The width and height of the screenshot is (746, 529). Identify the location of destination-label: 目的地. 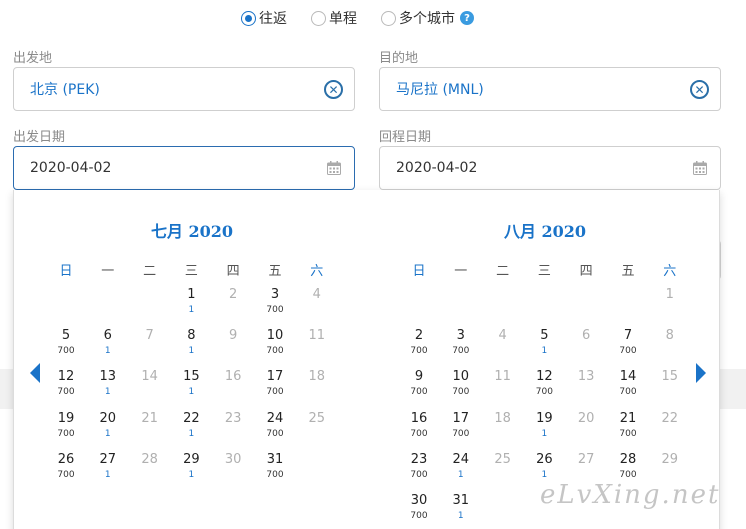
(399, 58).